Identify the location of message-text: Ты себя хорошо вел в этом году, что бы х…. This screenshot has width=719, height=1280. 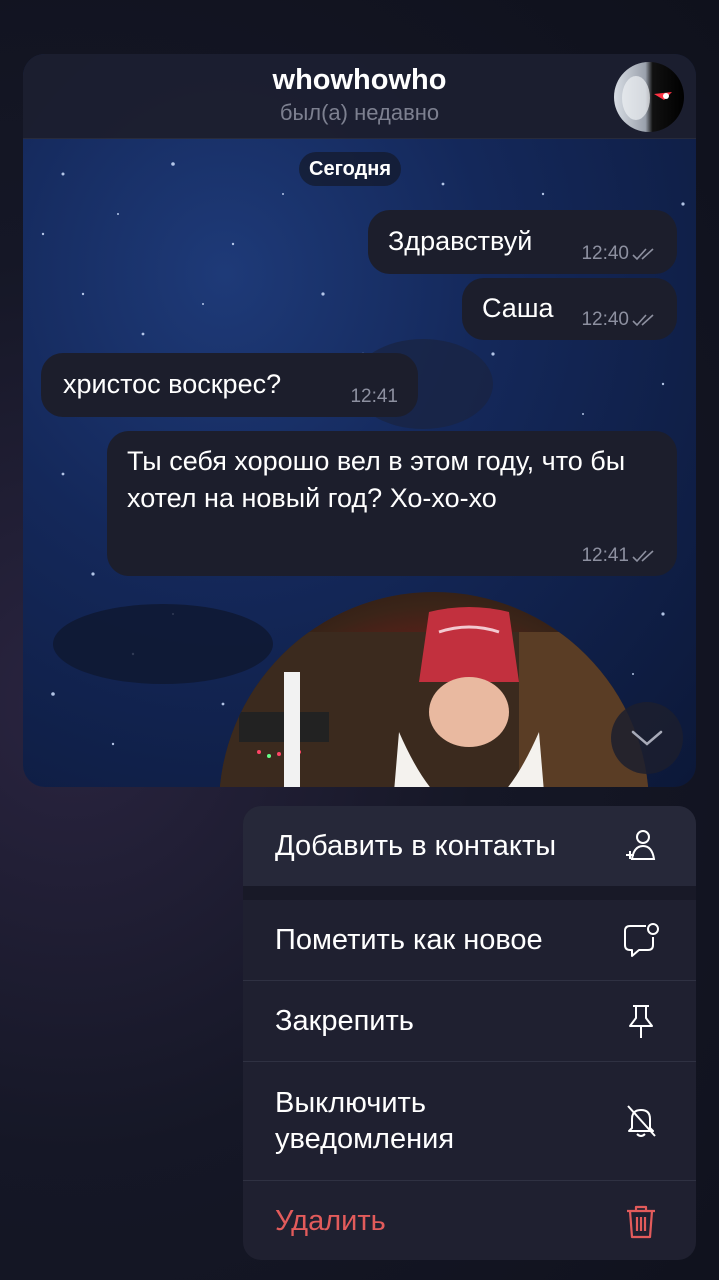
(376, 479).